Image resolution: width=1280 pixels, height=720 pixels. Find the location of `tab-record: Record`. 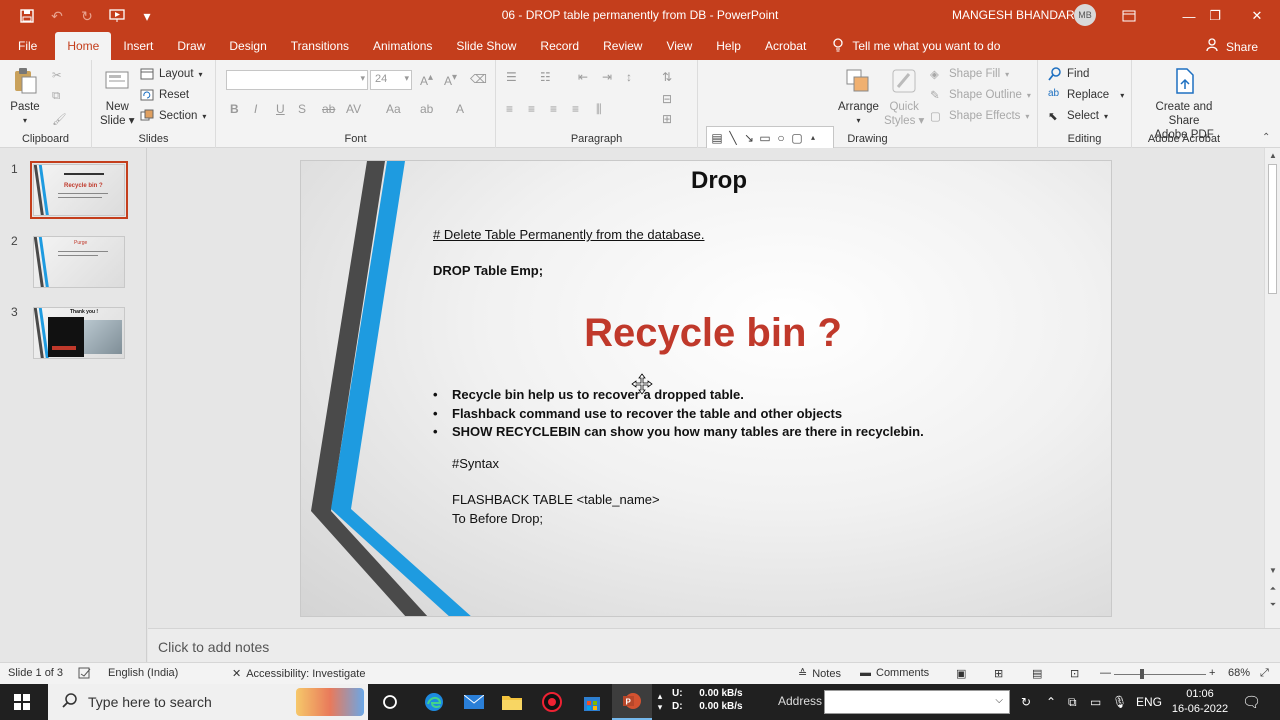

tab-record: Record is located at coordinates (559, 46).